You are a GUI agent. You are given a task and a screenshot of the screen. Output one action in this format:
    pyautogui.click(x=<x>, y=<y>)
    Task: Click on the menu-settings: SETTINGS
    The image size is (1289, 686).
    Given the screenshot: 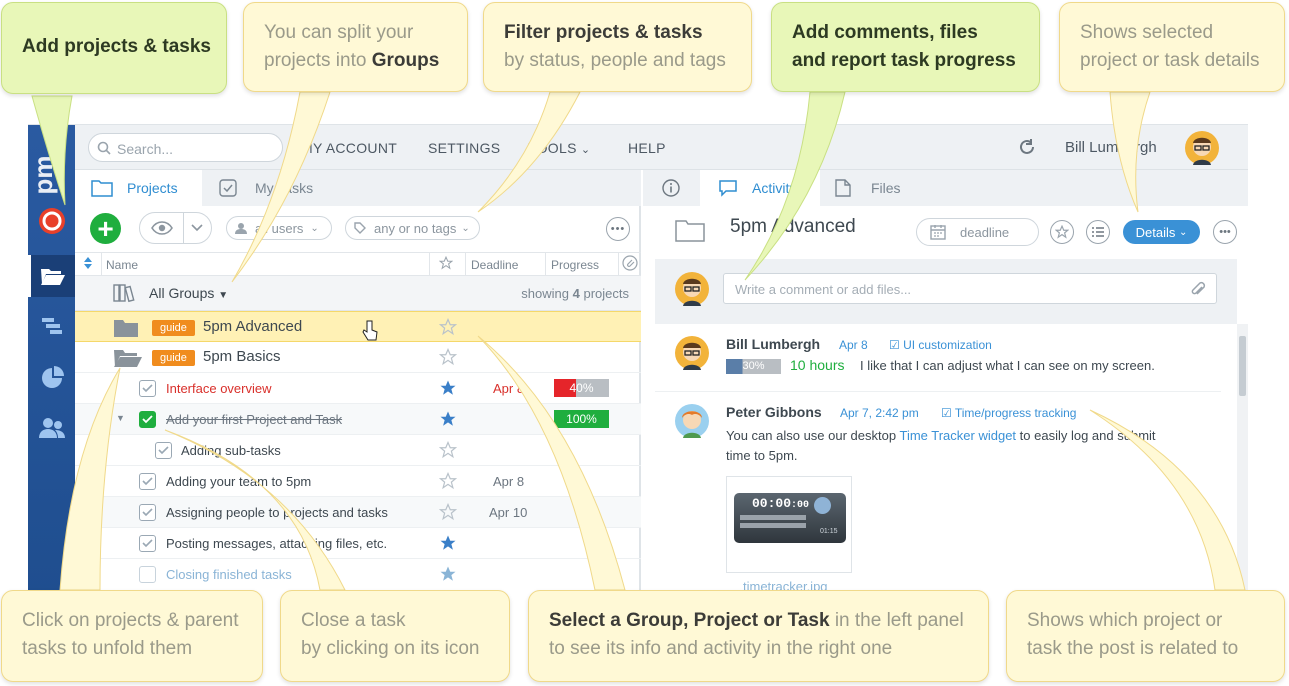 What is the action you would take?
    pyautogui.click(x=464, y=148)
    